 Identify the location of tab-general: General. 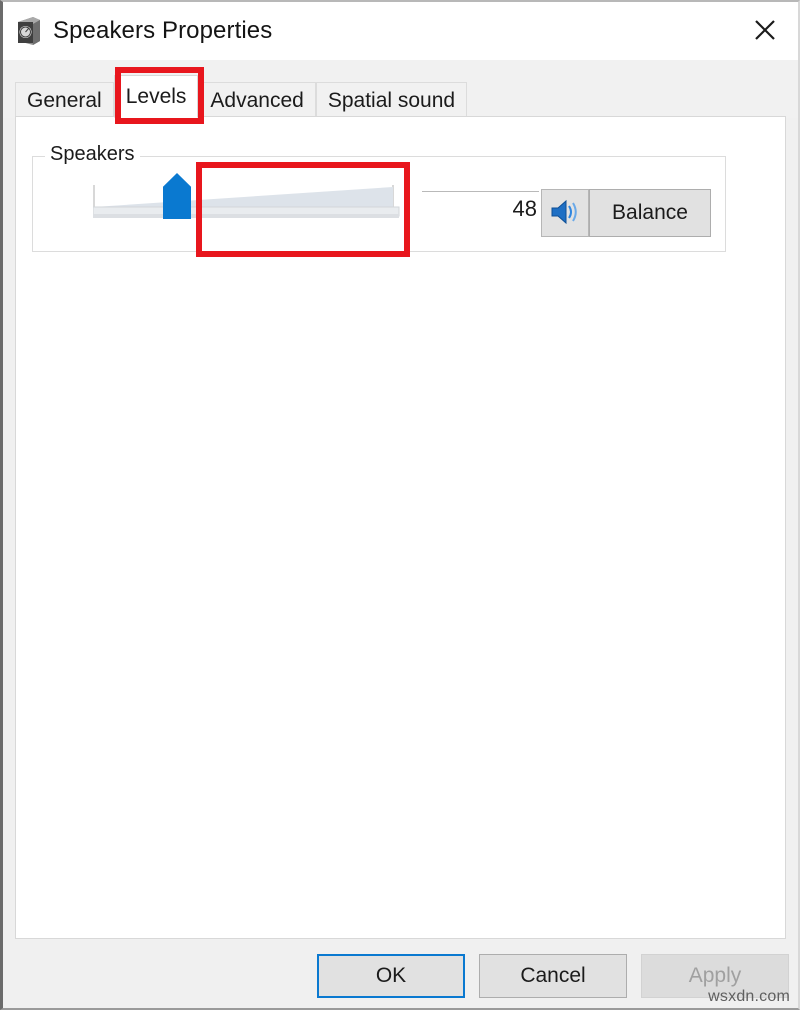
(64, 100).